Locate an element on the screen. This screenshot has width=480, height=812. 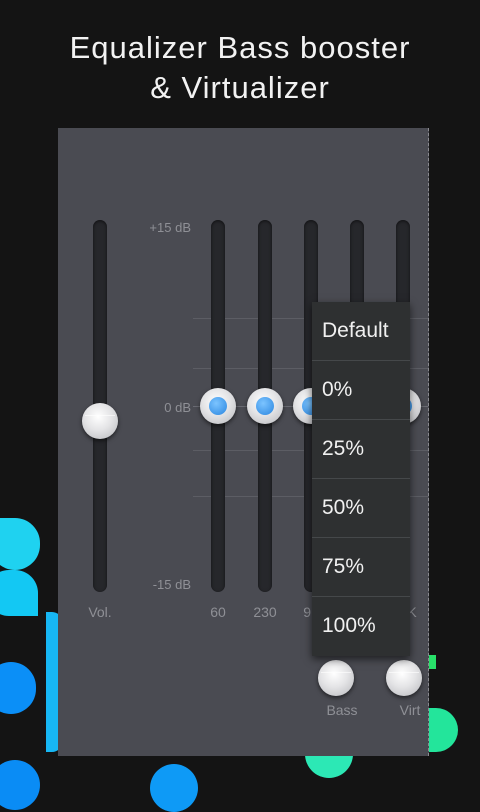
bass-boost-knob is located at coordinates (336, 678).